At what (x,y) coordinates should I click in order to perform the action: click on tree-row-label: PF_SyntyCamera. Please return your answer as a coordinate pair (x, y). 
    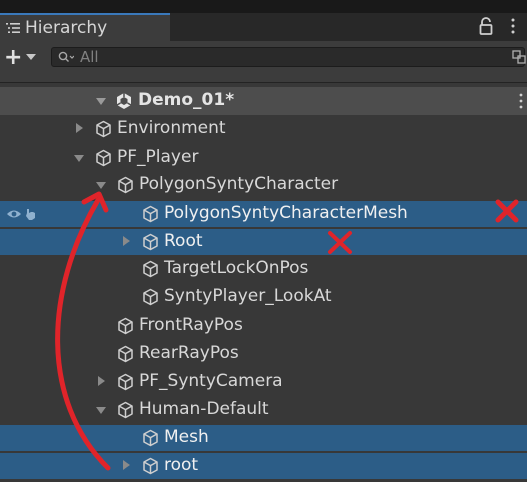
    Looking at the image, I should click on (211, 381).